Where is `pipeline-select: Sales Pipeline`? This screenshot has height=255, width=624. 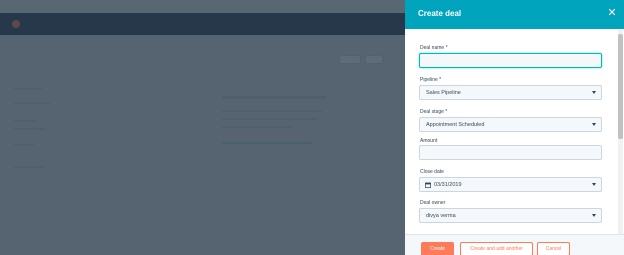
pipeline-select: Sales Pipeline is located at coordinates (510, 92).